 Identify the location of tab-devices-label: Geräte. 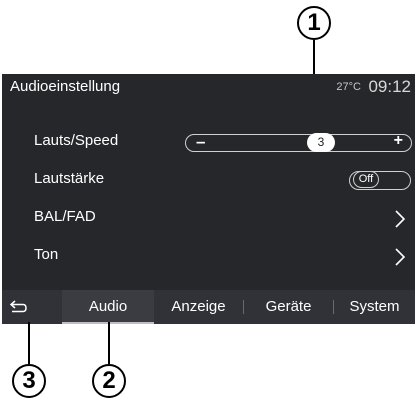
(288, 306).